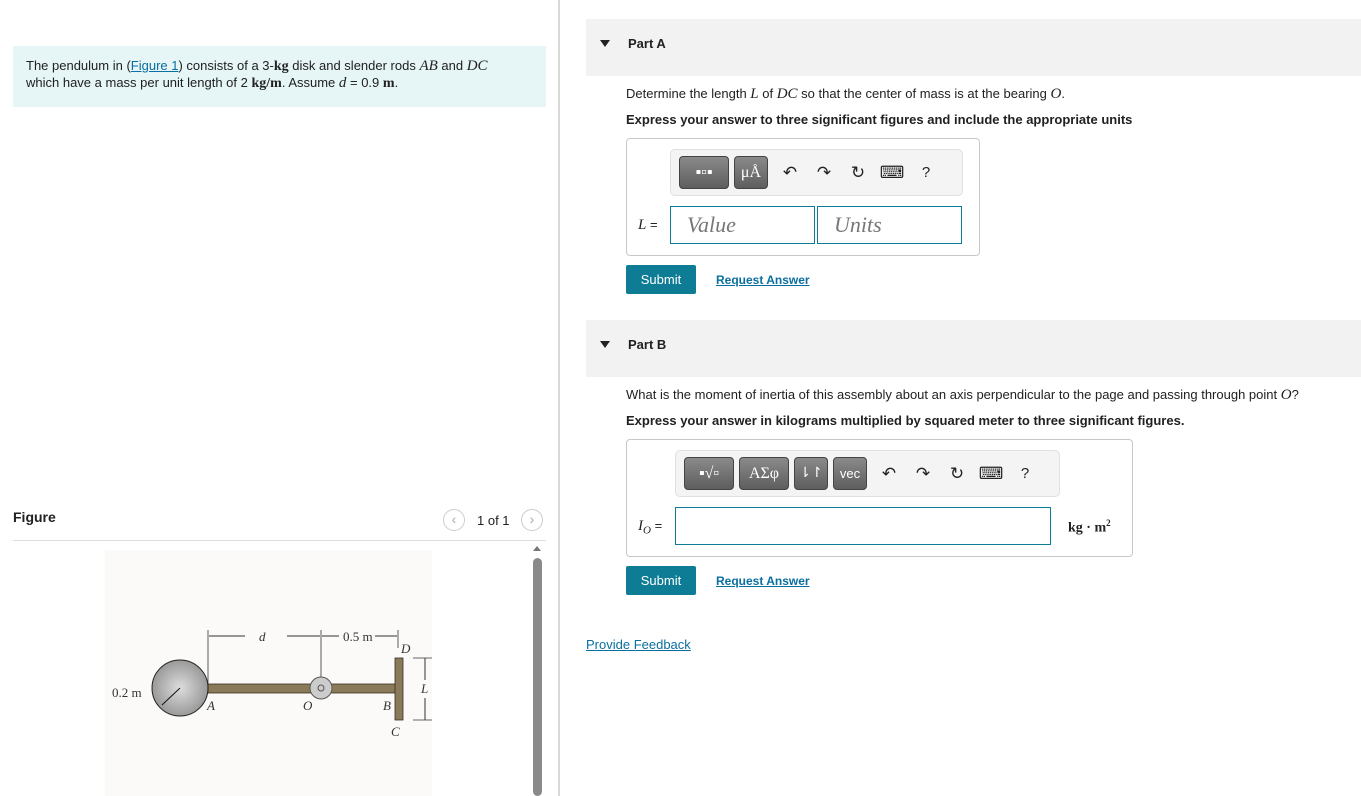  I want to click on pendulum-diagram: d 0.5 m D L 0.2 m A O B C, so click(272, 684).